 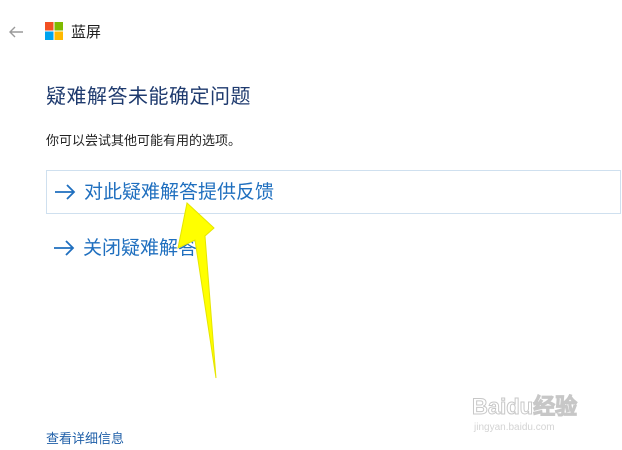 I want to click on view-details-link: 查看详细信息, so click(x=85, y=440).